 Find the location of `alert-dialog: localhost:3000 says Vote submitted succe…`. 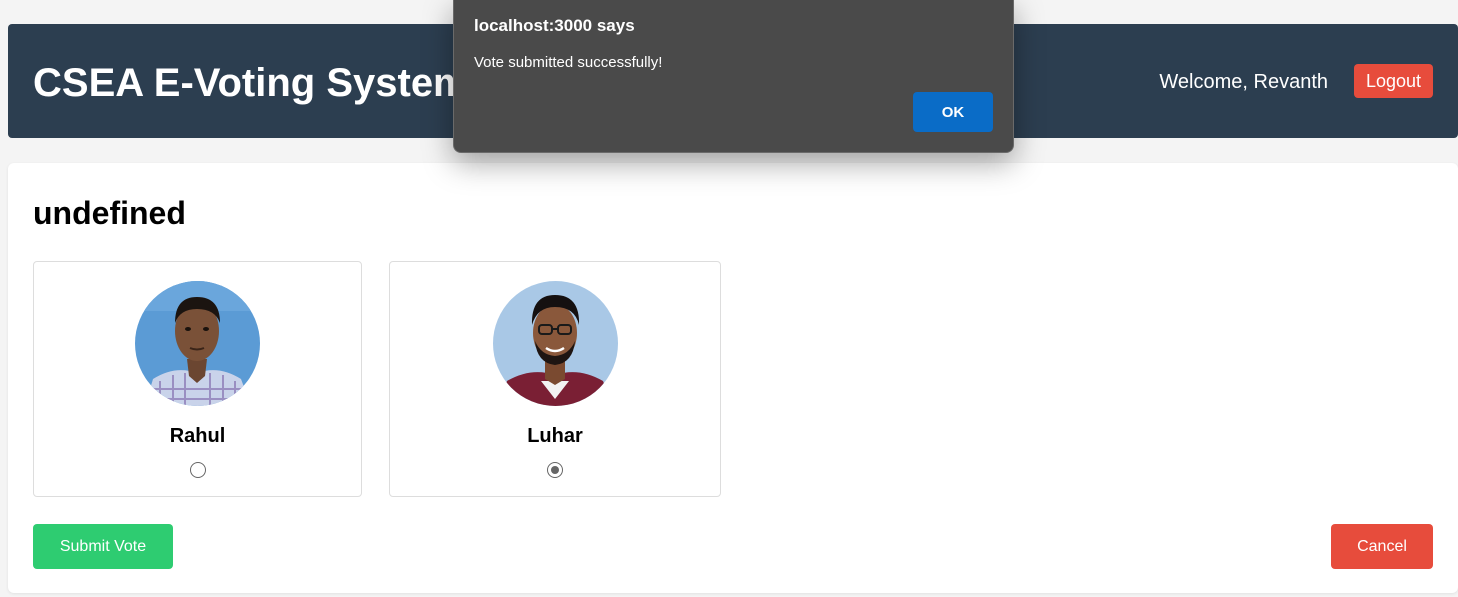

alert-dialog: localhost:3000 says Vote submitted succe… is located at coordinates (733, 76).